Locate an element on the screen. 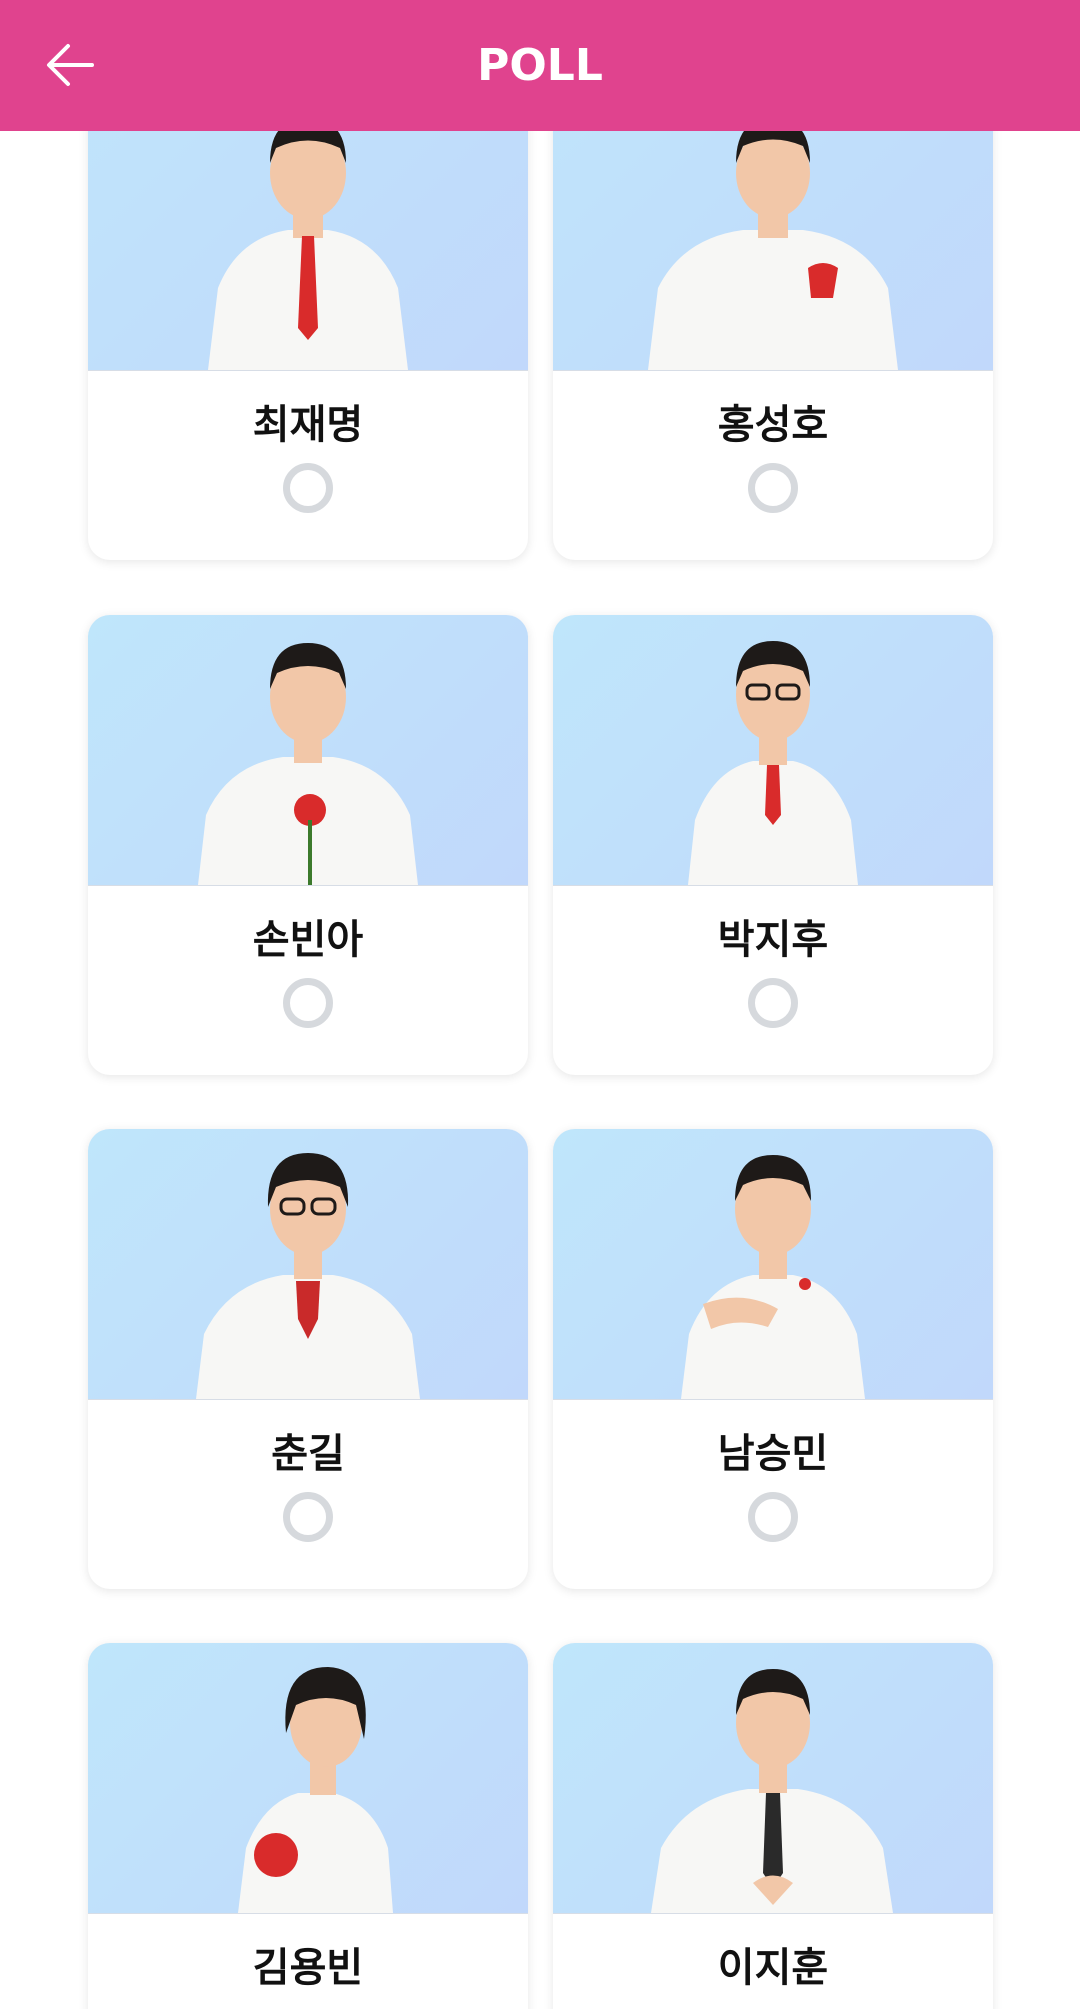  candidate-card: 남승민 is located at coordinates (773, 1359).